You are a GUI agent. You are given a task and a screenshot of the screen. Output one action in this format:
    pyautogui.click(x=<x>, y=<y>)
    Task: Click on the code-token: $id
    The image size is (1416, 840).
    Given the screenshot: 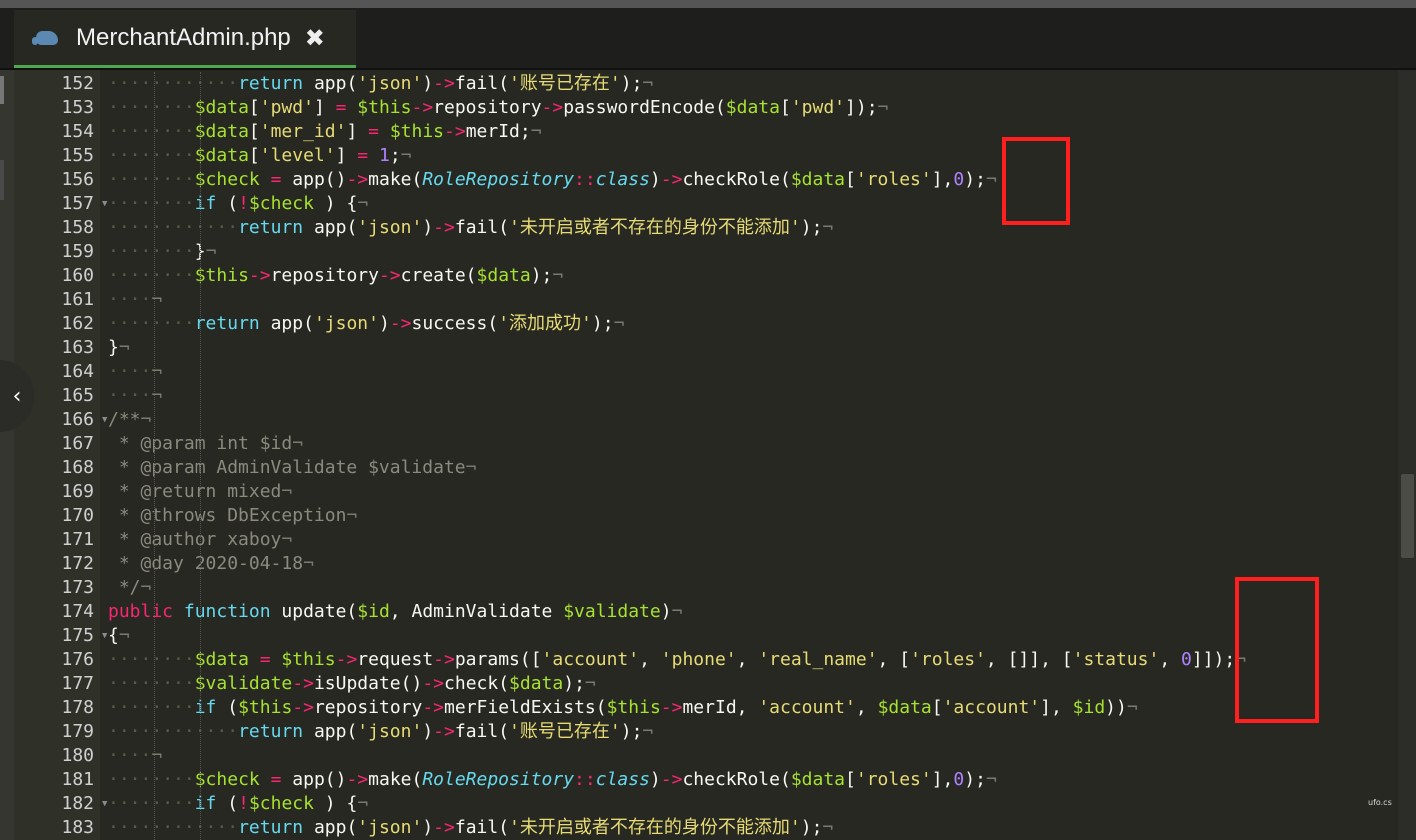 What is the action you would take?
    pyautogui.click(x=373, y=611)
    